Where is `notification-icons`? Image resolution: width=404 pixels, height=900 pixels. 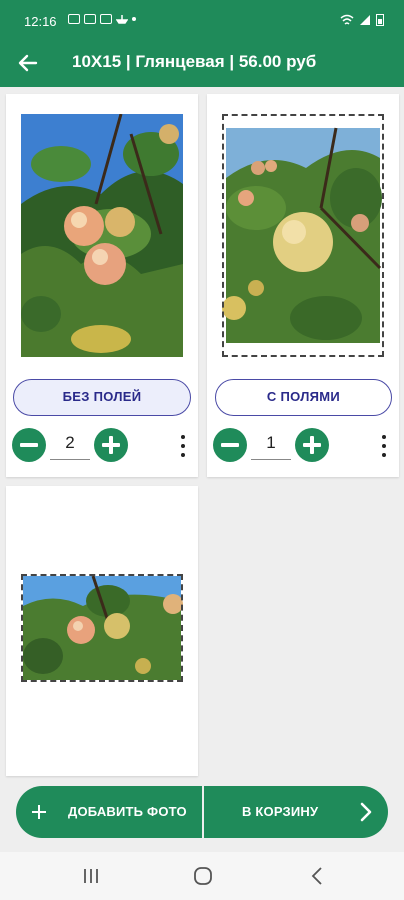
notification-icons is located at coordinates (102, 19).